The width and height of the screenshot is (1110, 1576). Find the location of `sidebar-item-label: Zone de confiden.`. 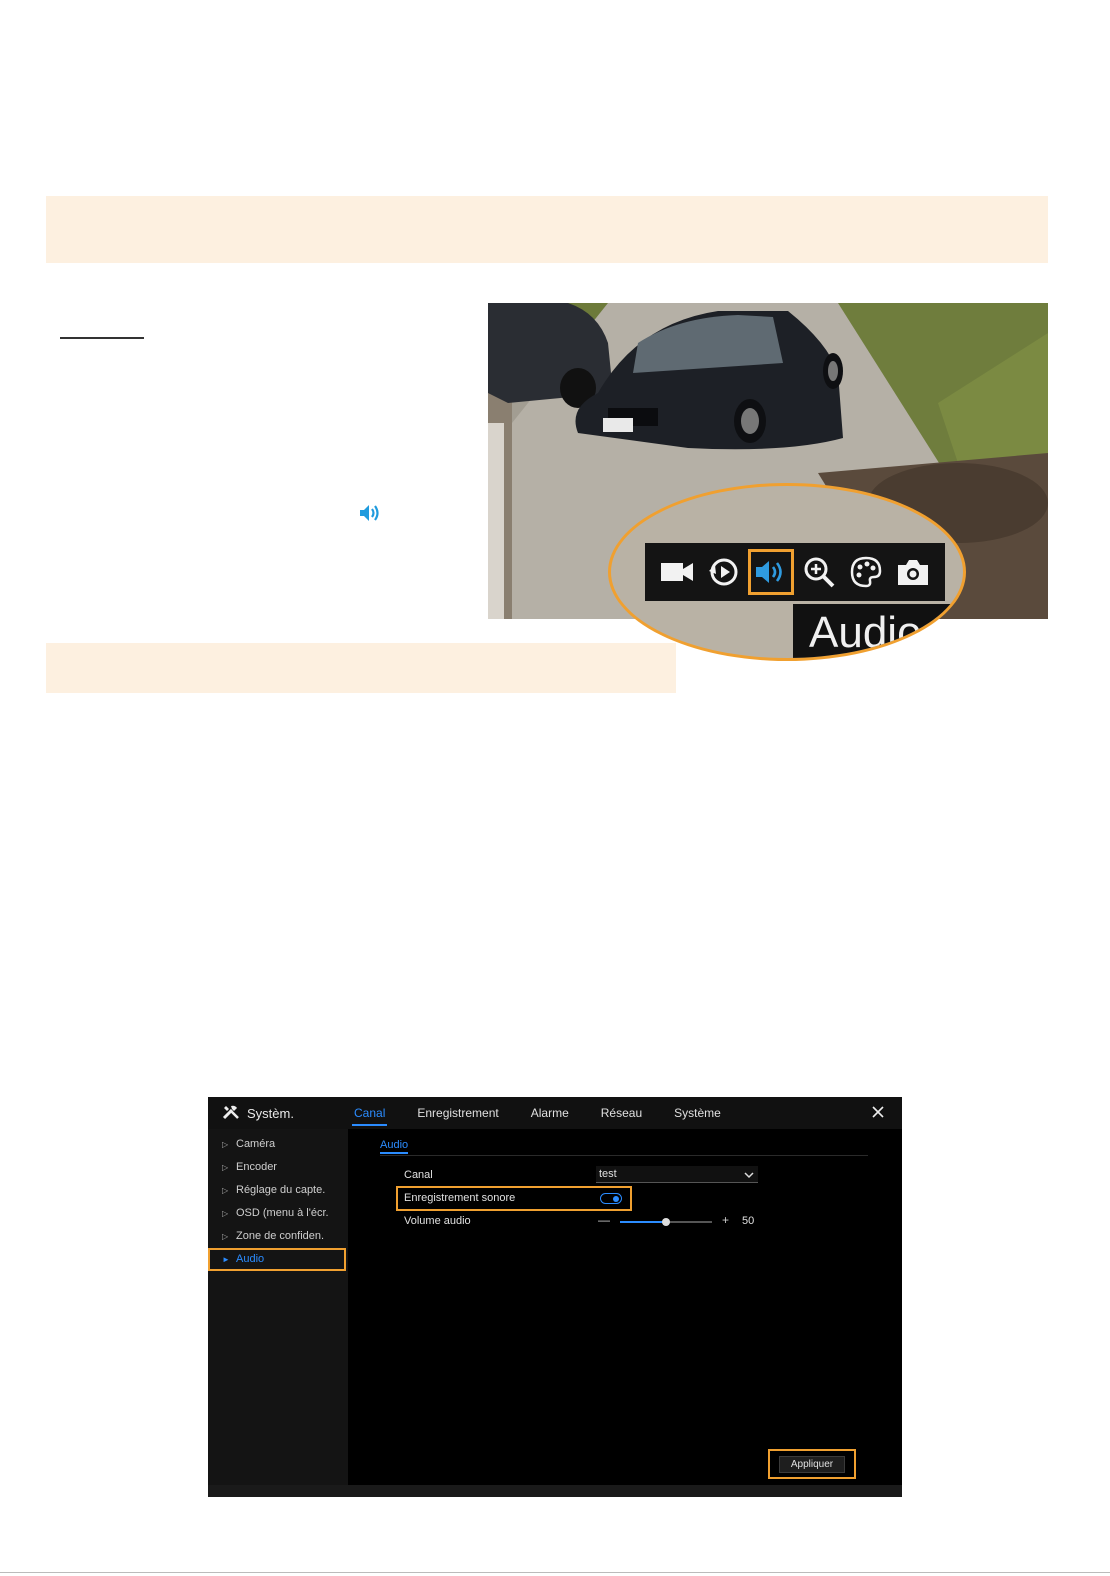

sidebar-item-label: Zone de confiden. is located at coordinates (280, 1236).